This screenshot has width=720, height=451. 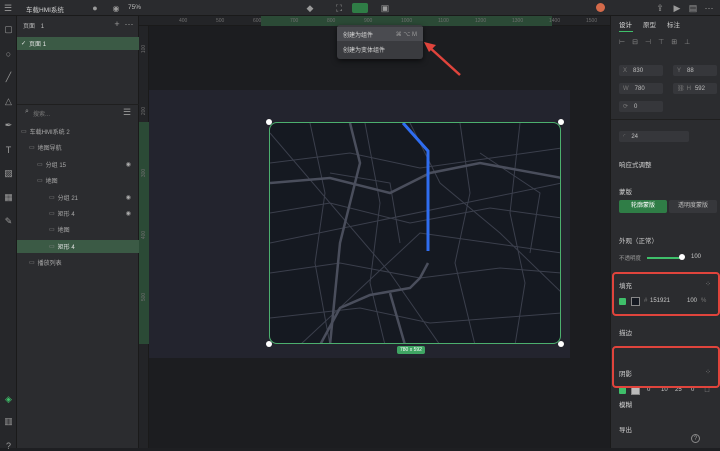 What do you see at coordinates (643, 206) in the screenshot?
I see `layout-option-a: 轮廓蒙版` at bounding box center [643, 206].